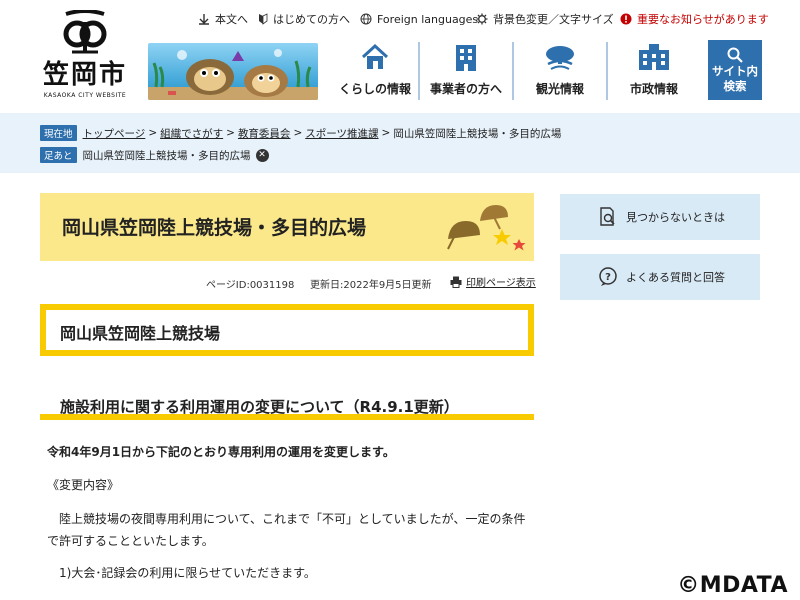  I want to click on color-text-size-link: 背景色変更／文字サイズ, so click(545, 19).